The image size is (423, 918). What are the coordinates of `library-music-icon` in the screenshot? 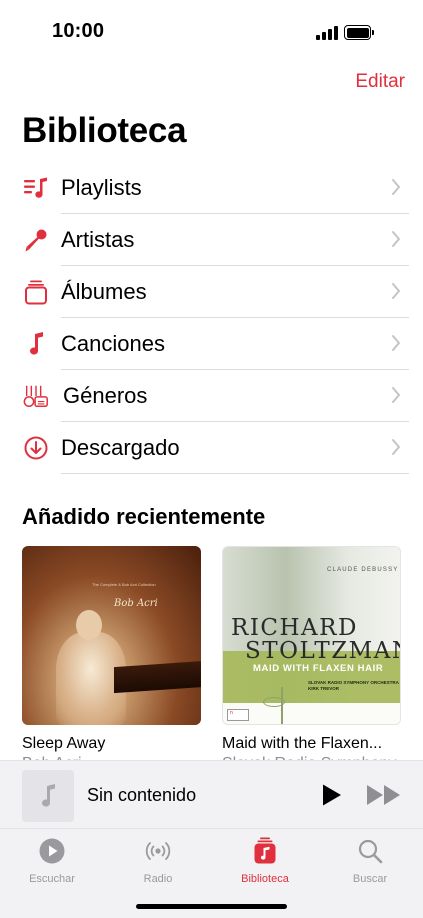 It's located at (265, 850).